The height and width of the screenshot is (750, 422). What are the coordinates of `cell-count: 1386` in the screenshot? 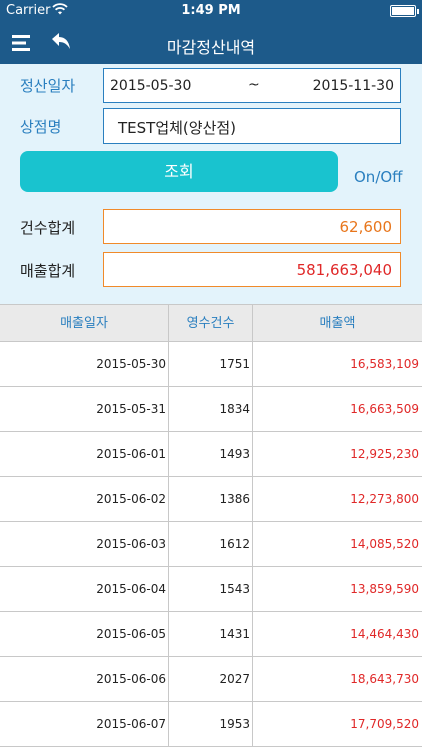 It's located at (211, 499).